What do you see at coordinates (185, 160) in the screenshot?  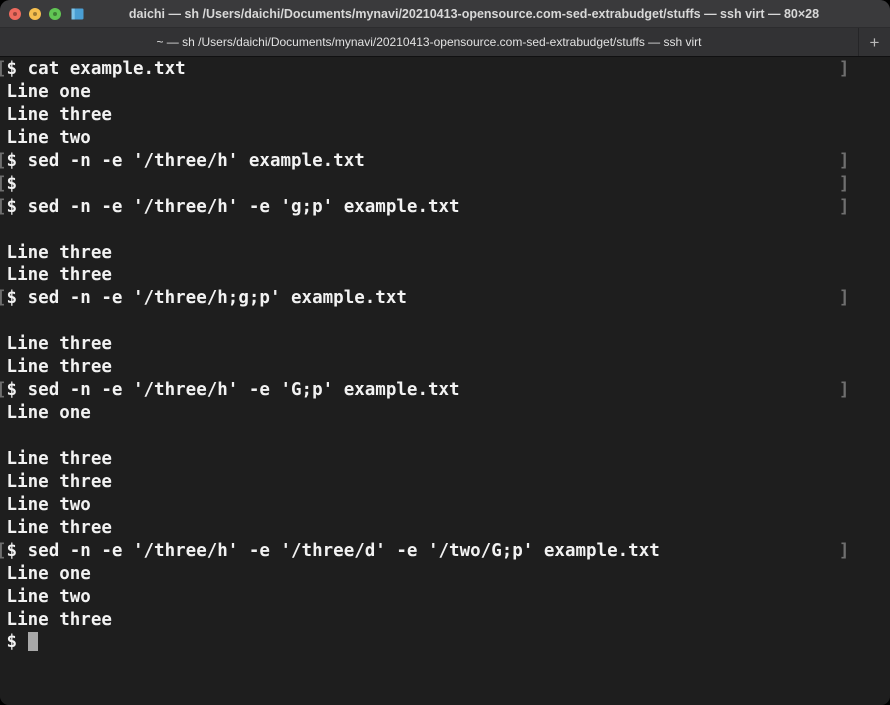 I see `terminal-line-text: $ sed -n -e '/three/h' example.txt` at bounding box center [185, 160].